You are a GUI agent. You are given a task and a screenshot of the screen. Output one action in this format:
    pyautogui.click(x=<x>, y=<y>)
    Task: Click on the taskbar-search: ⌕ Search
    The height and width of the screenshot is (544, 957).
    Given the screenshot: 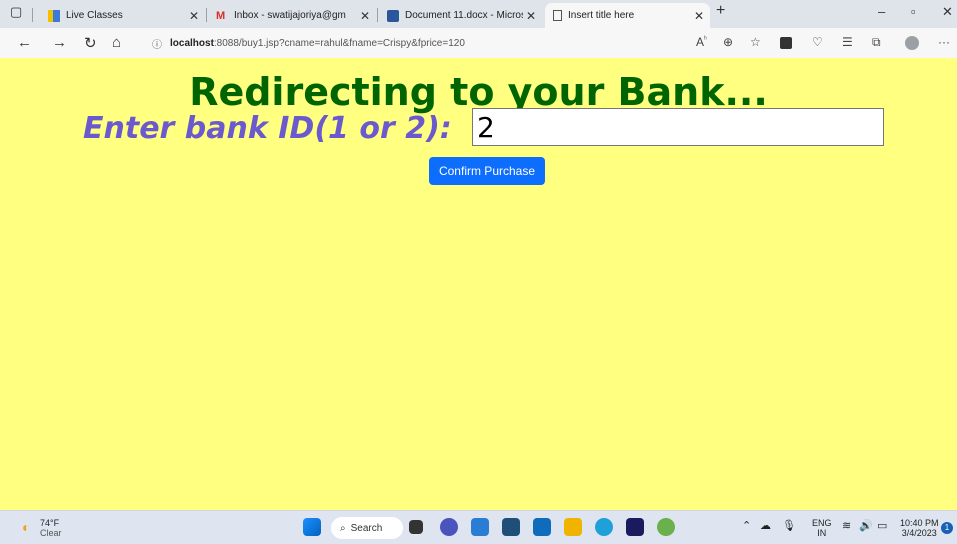 What is the action you would take?
    pyautogui.click(x=367, y=528)
    